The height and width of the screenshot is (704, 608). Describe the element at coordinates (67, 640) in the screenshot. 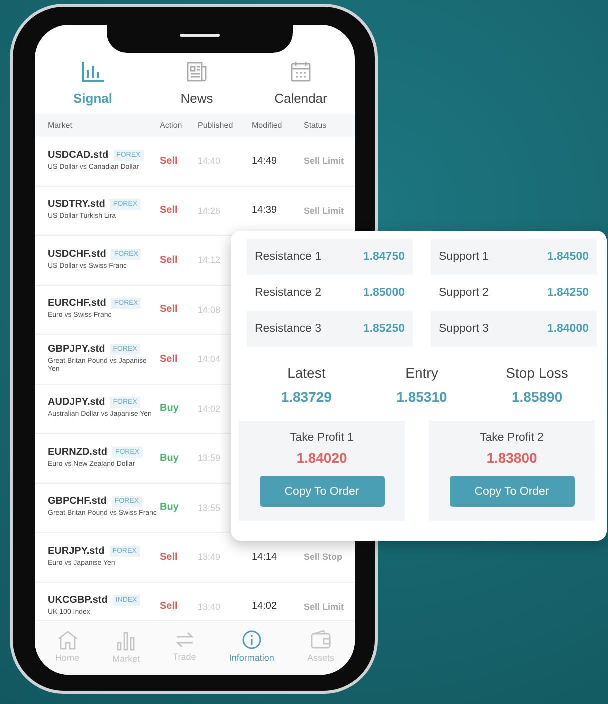

I see `home-icon` at that location.